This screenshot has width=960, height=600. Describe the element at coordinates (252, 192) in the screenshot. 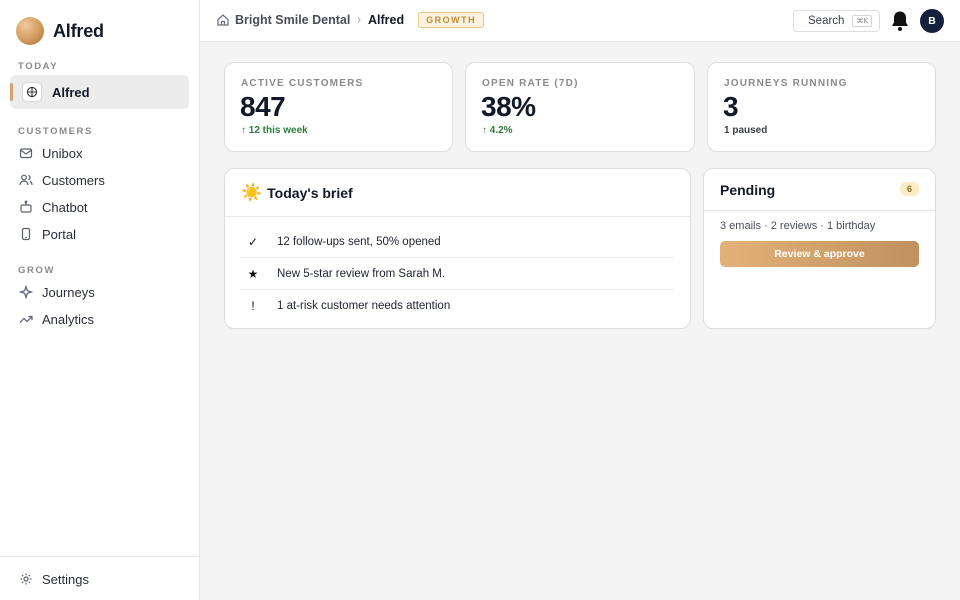

I see `sun-icon: ☀️` at that location.